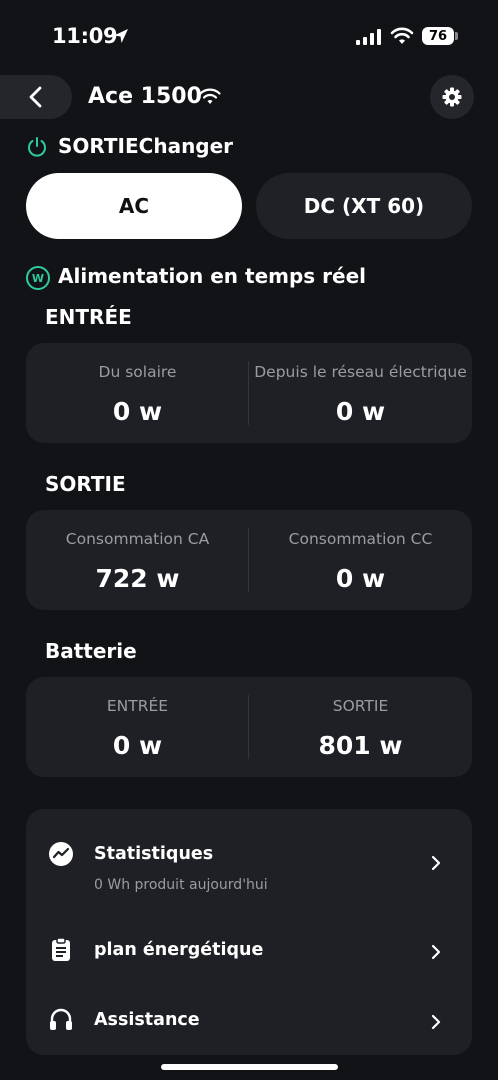 This screenshot has width=498, height=1080. What do you see at coordinates (145, 96) in the screenshot?
I see `device-title: Ace 1500` at bounding box center [145, 96].